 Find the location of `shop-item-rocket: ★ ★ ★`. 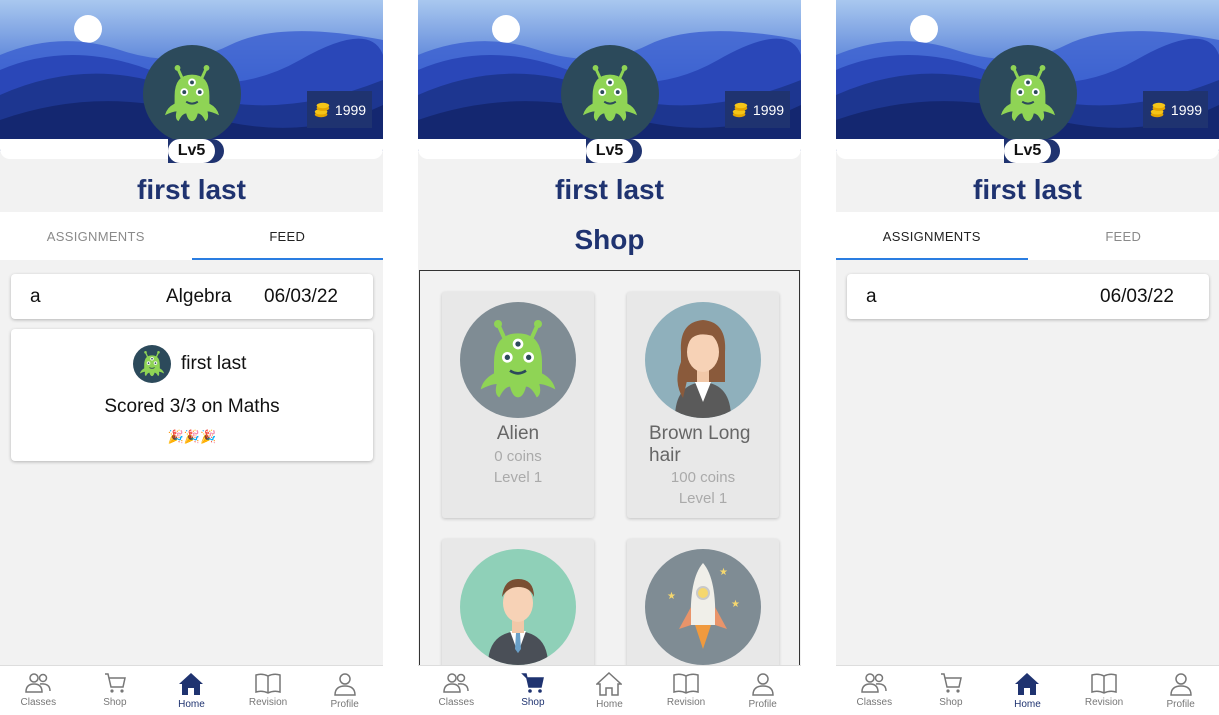

shop-item-rocket: ★ ★ ★ is located at coordinates (703, 604).